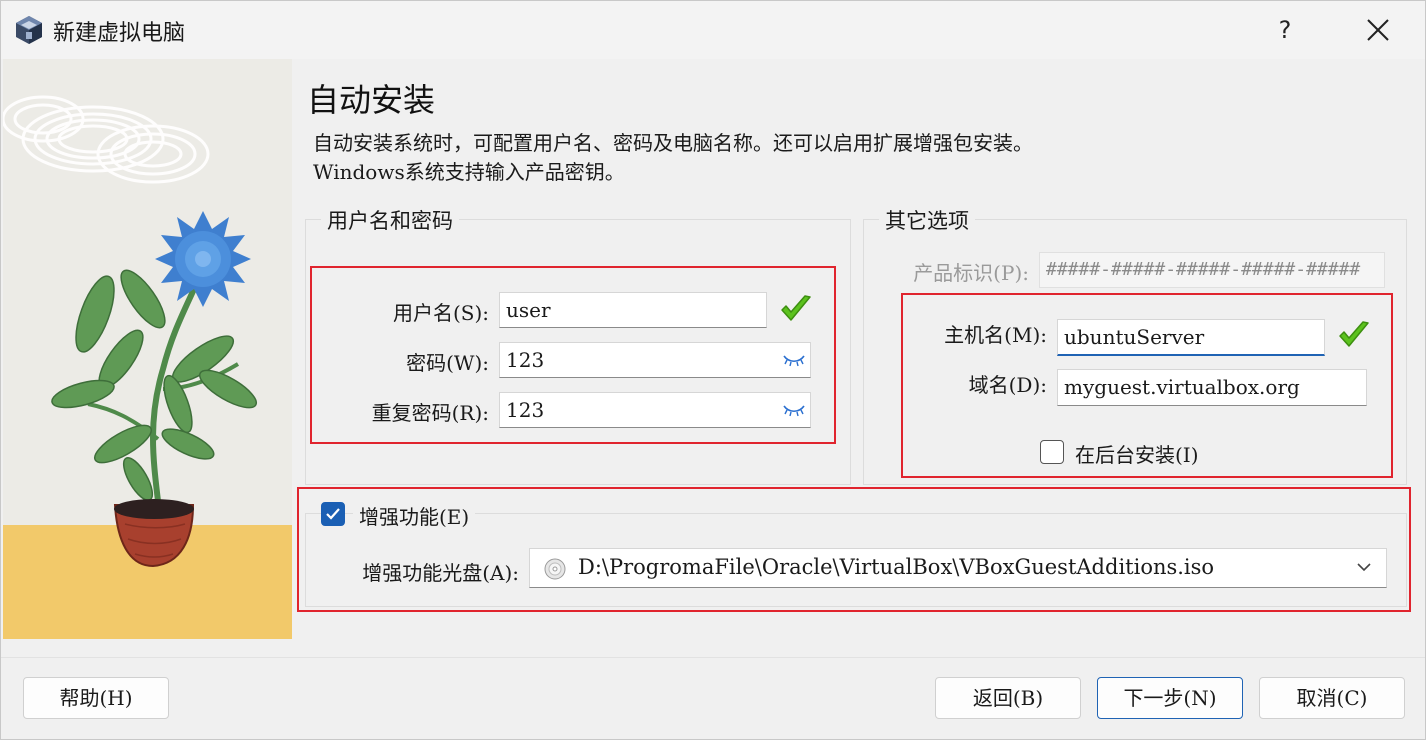 This screenshot has height=740, width=1426. I want to click on show-repeat-password-eye-icon, so click(794, 409).